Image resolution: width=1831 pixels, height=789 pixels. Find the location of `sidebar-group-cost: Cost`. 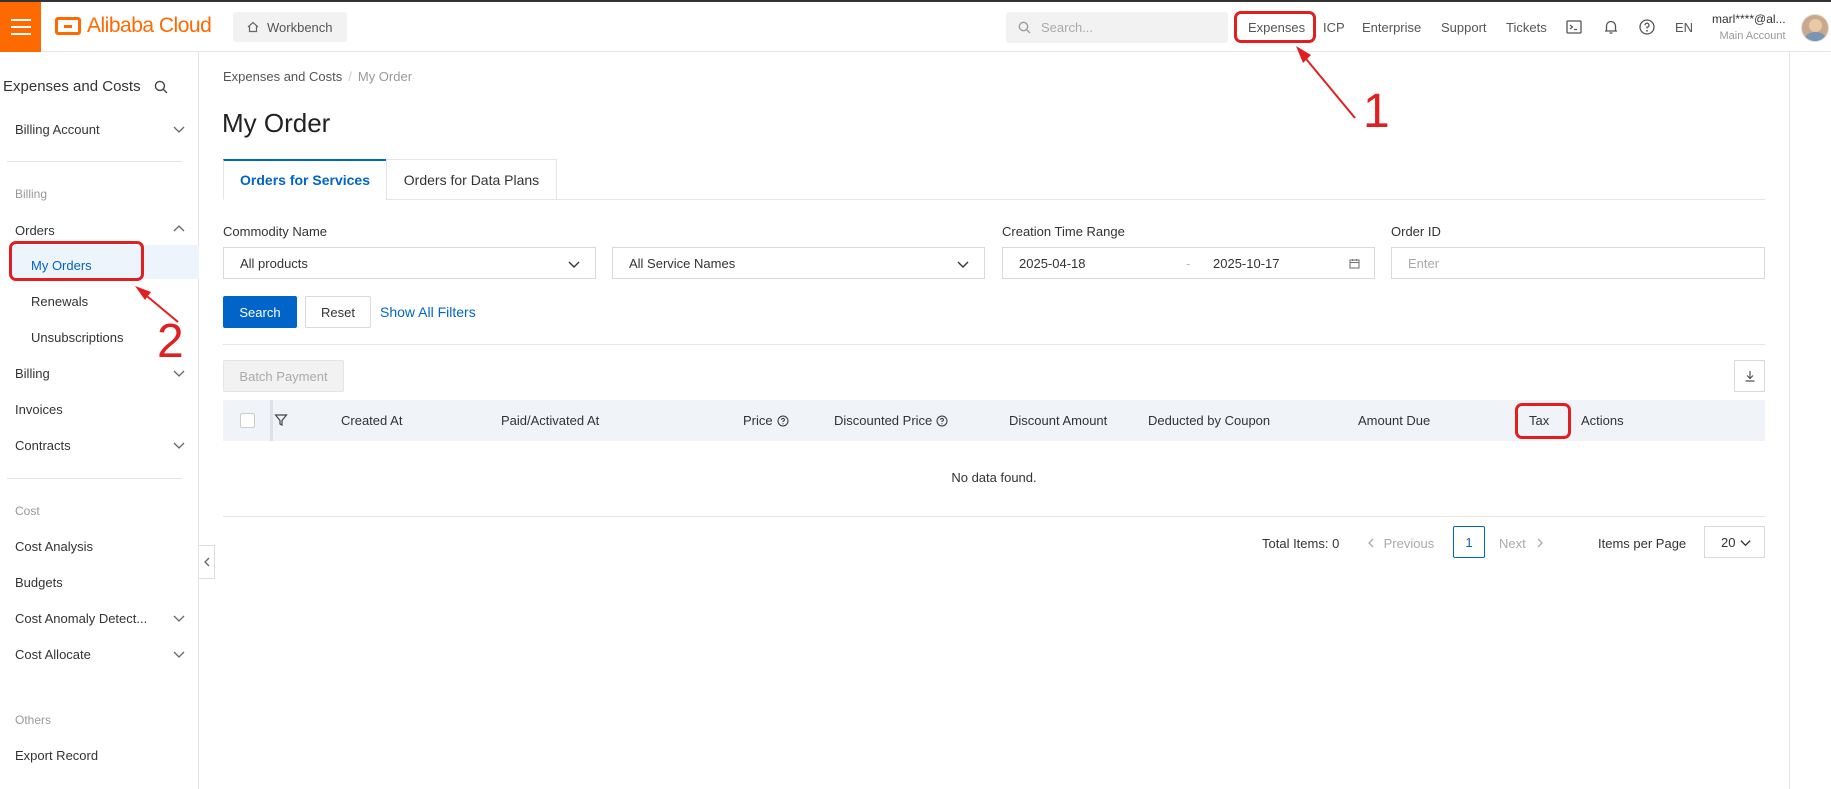

sidebar-group-cost: Cost is located at coordinates (27, 511).